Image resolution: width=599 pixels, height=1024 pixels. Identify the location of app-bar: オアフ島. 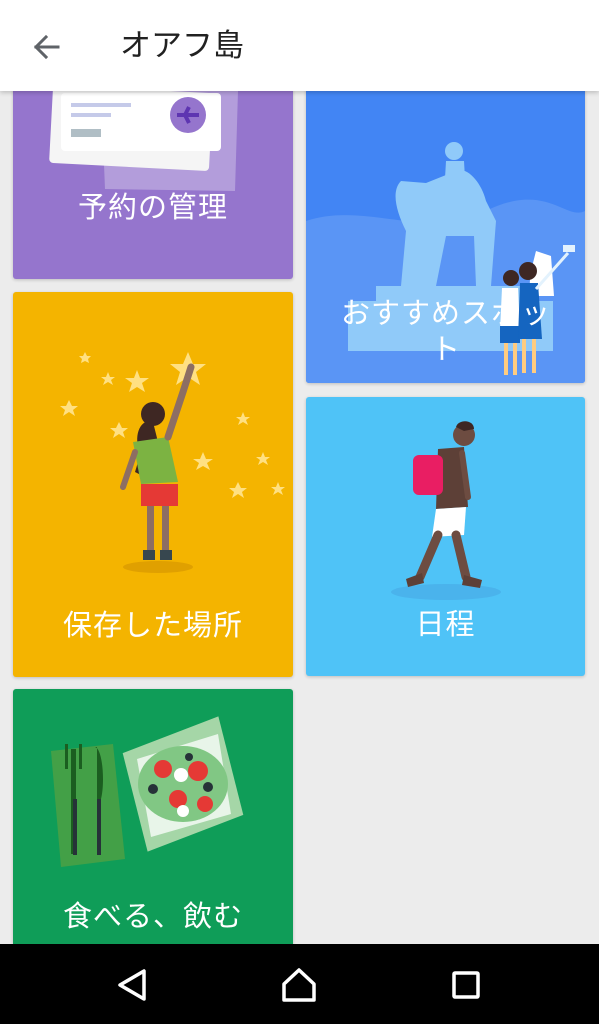
(299, 45).